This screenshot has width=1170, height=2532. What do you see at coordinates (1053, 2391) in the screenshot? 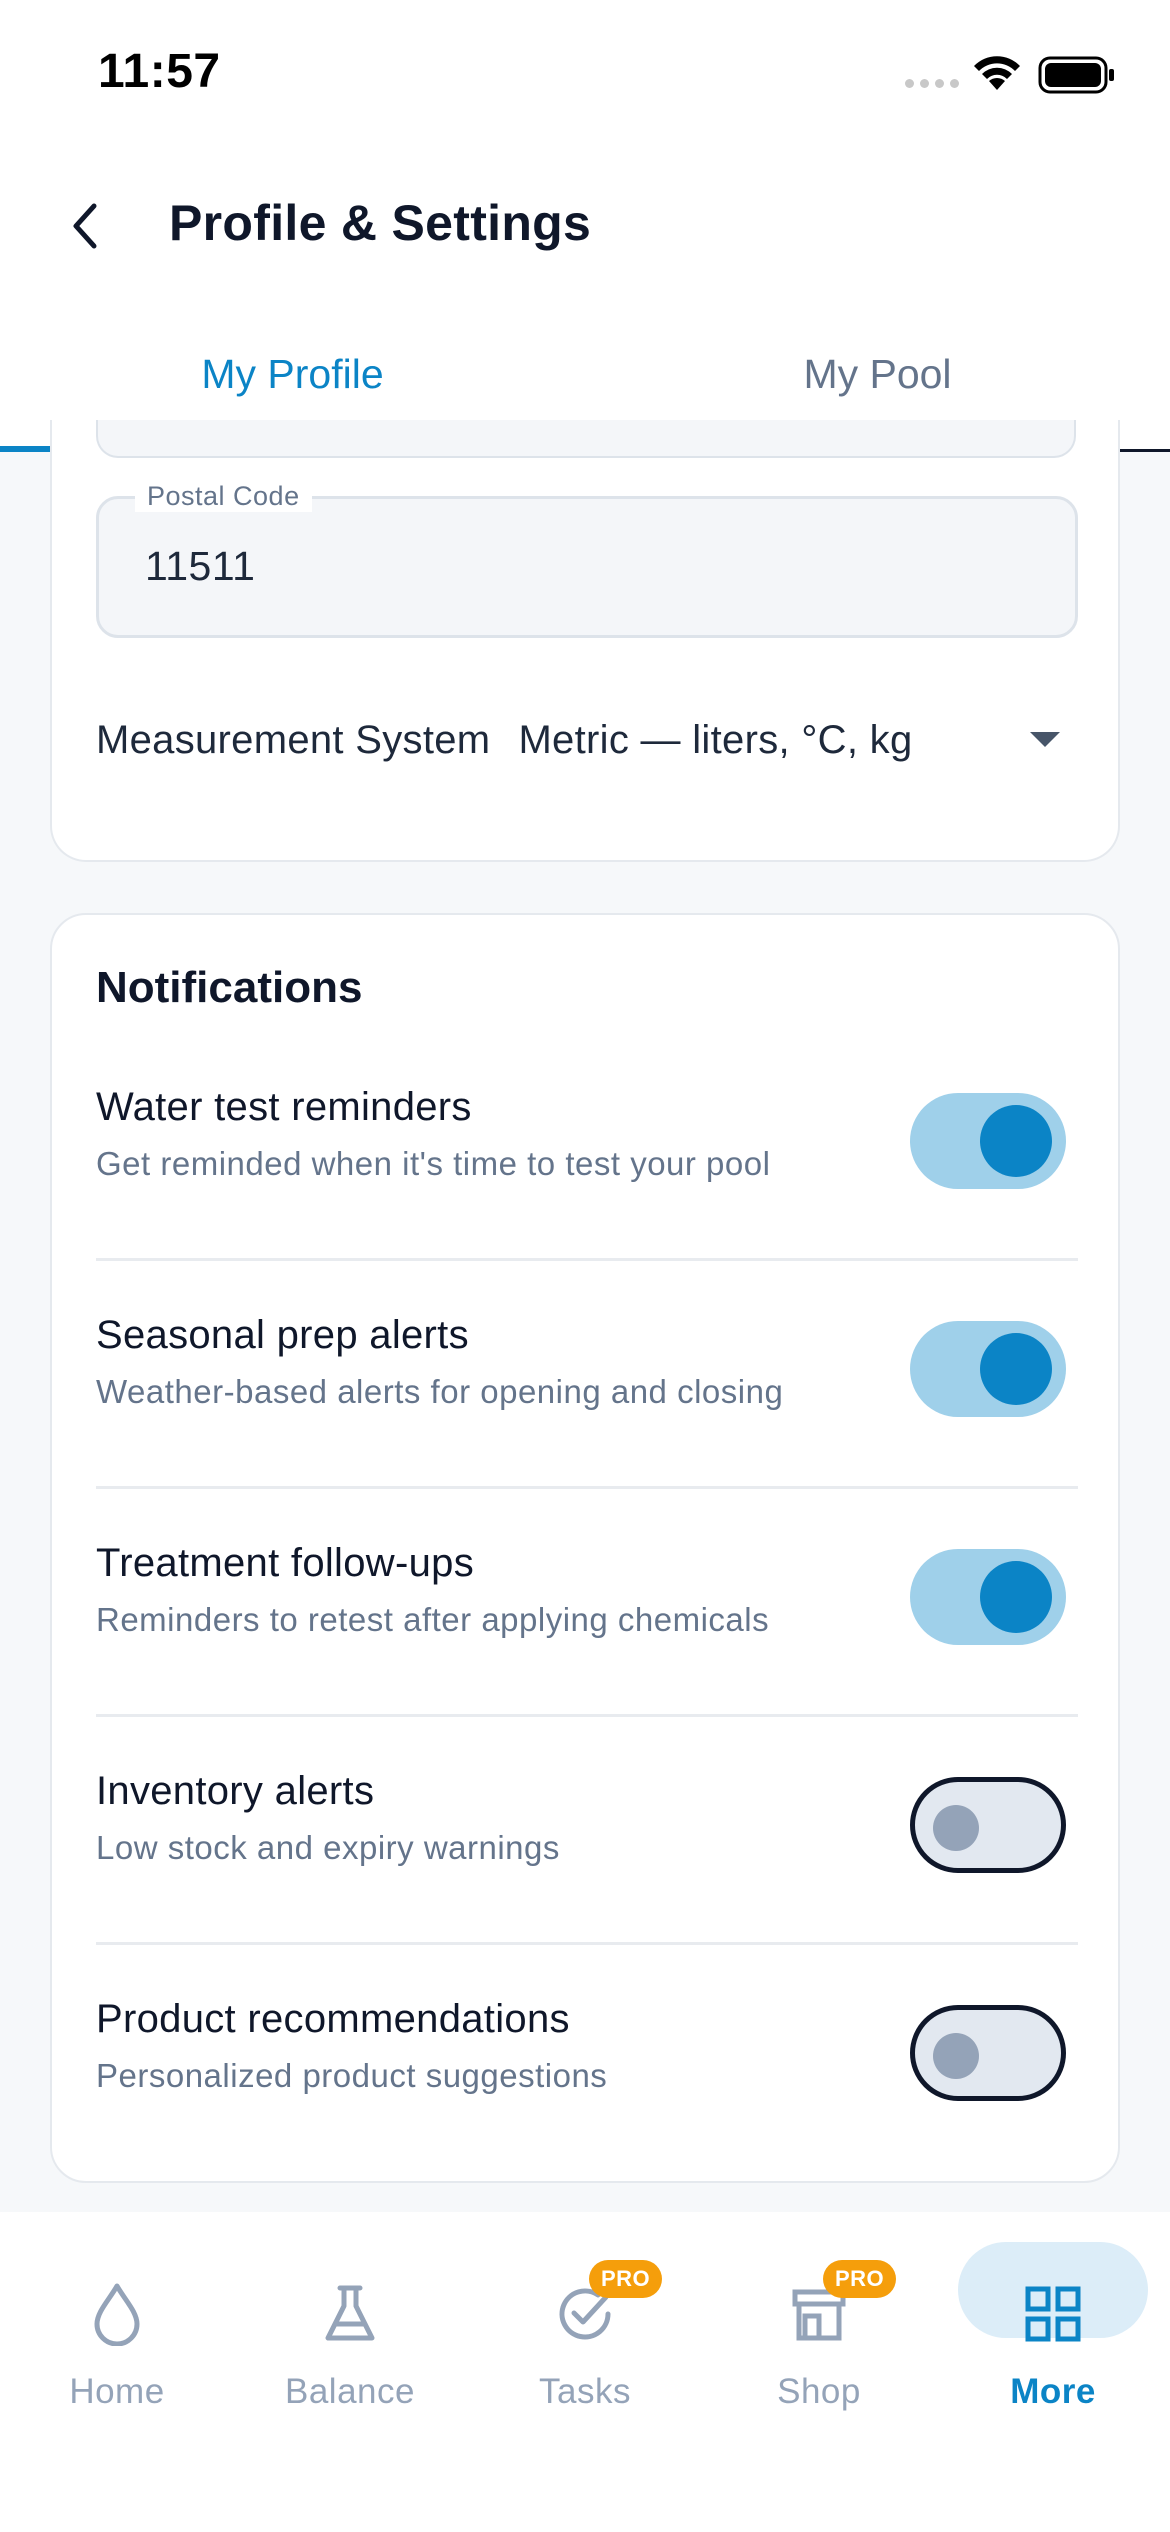
I see `nav-label: More` at bounding box center [1053, 2391].